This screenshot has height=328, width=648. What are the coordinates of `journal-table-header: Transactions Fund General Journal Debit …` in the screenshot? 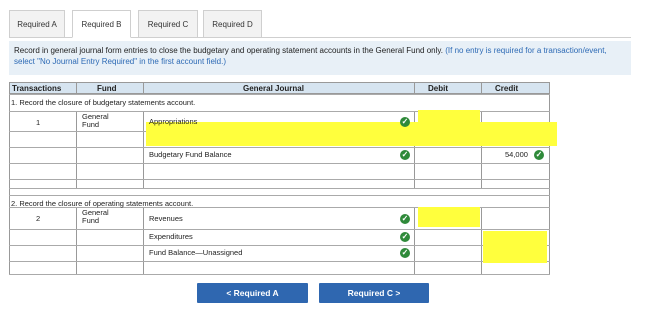 It's located at (279, 88).